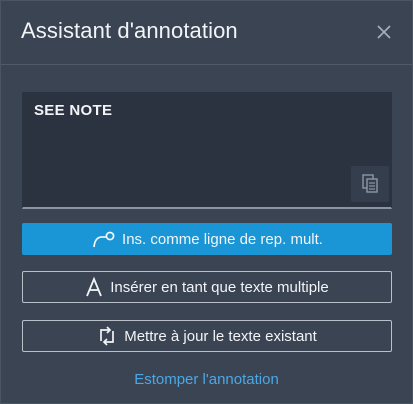  Describe the element at coordinates (129, 30) in the screenshot. I see `dialog-title: Assistant d'annotation` at that location.